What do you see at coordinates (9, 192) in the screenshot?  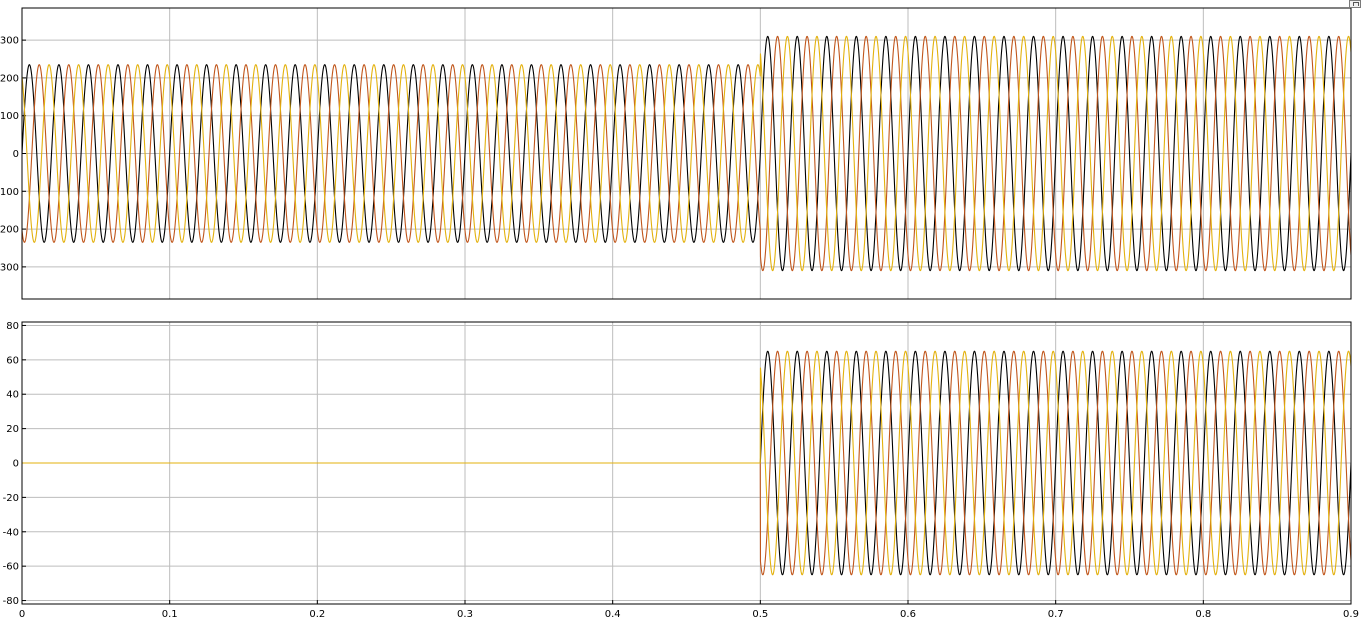 I see `y-tick-label: -100` at bounding box center [9, 192].